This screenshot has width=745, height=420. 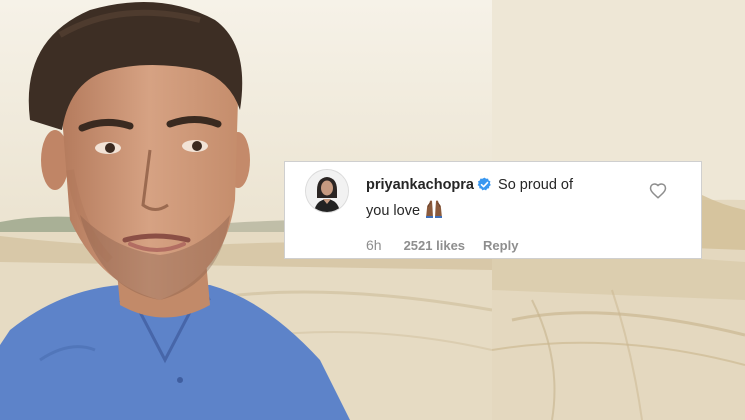 I want to click on comment-text-line1: So proud of, so click(x=536, y=185).